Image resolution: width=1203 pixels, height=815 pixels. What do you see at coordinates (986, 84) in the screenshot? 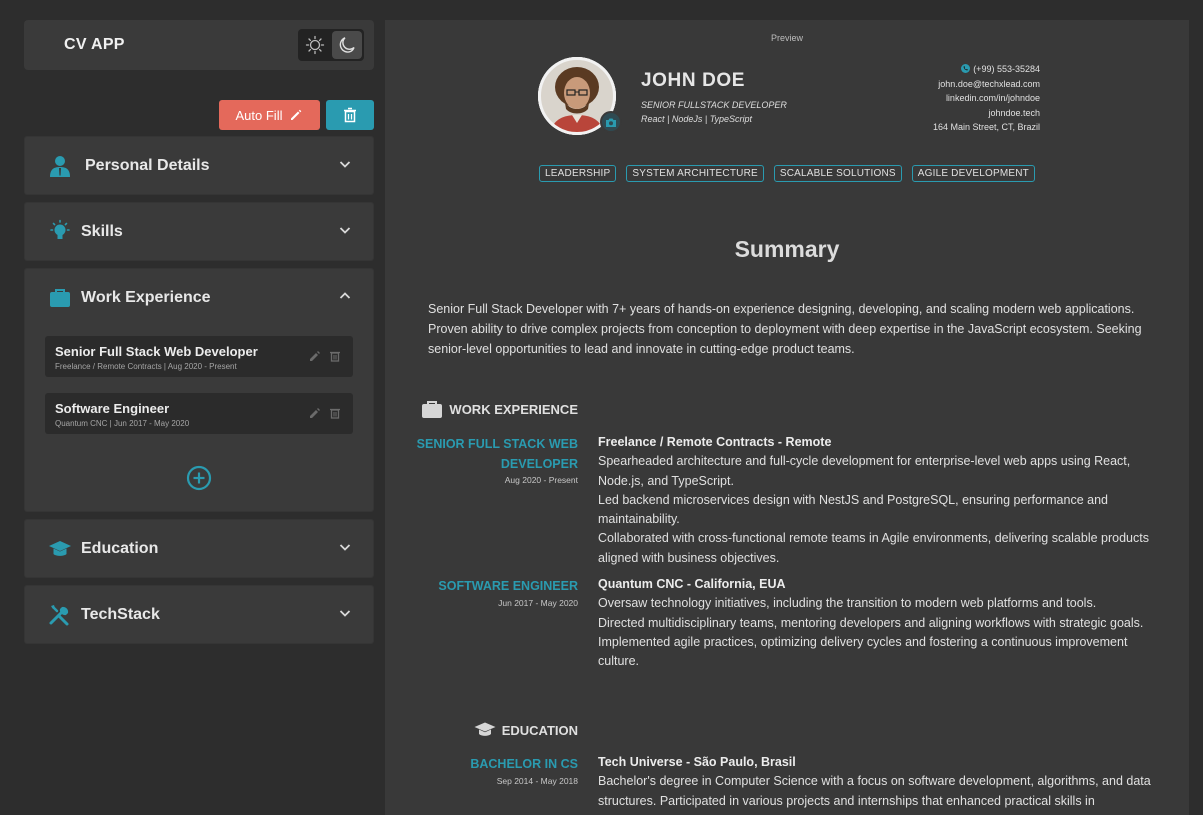
I see `contact-email: john.doe@techxlead.com` at bounding box center [986, 84].